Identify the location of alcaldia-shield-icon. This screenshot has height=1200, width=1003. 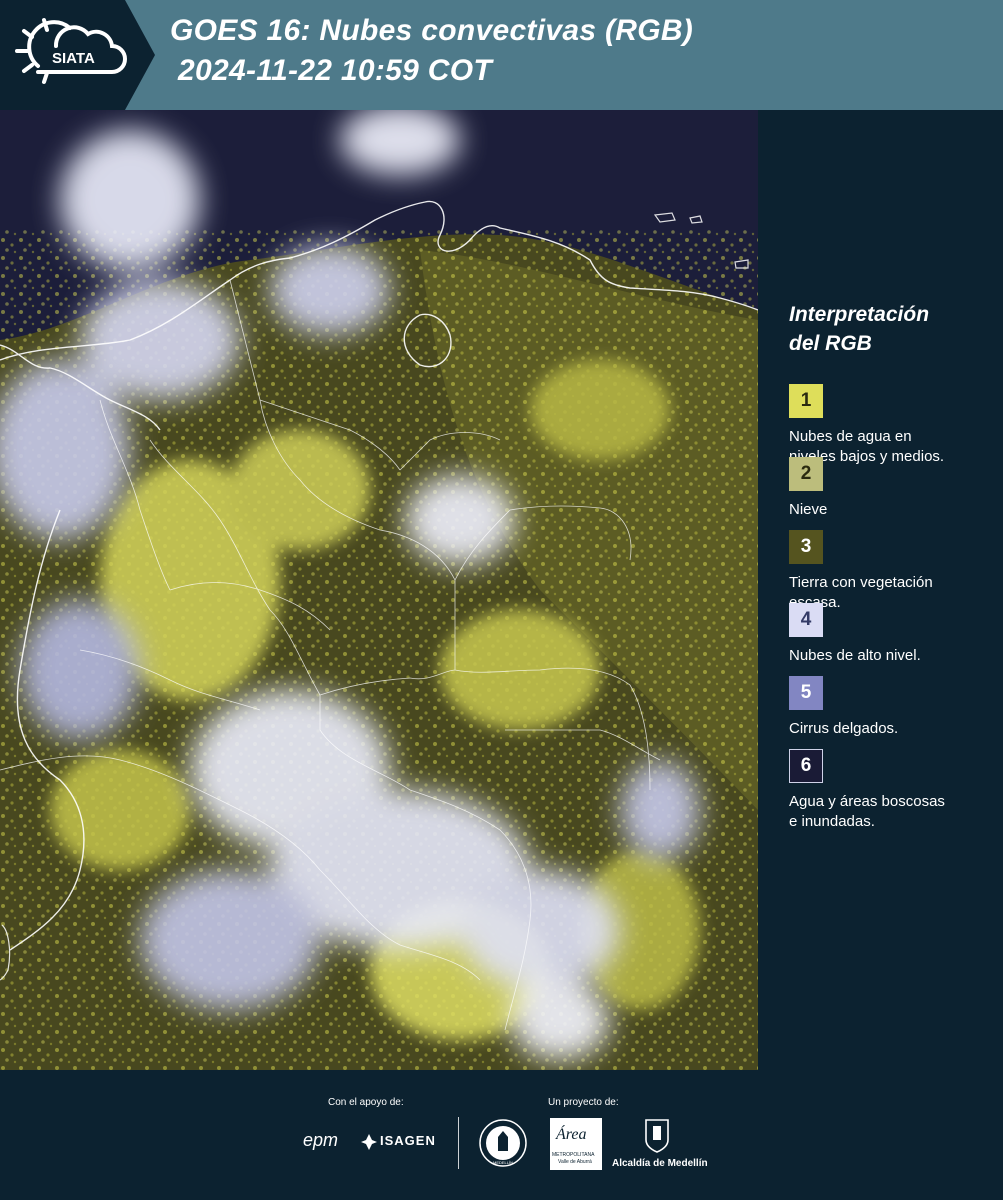
(657, 1136).